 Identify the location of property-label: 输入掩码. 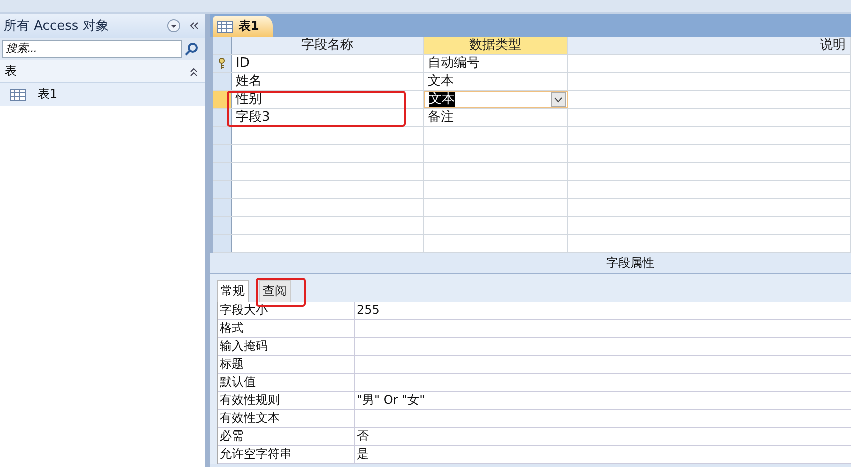
(286, 346).